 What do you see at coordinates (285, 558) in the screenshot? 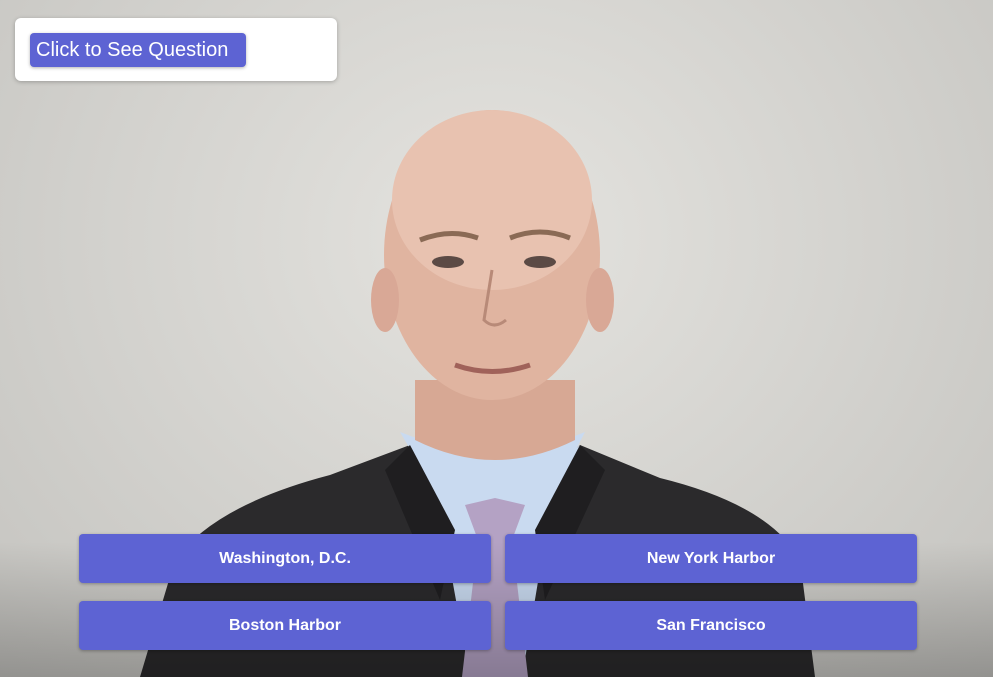
I see `answer-option-1: Washington, D.C.` at bounding box center [285, 558].